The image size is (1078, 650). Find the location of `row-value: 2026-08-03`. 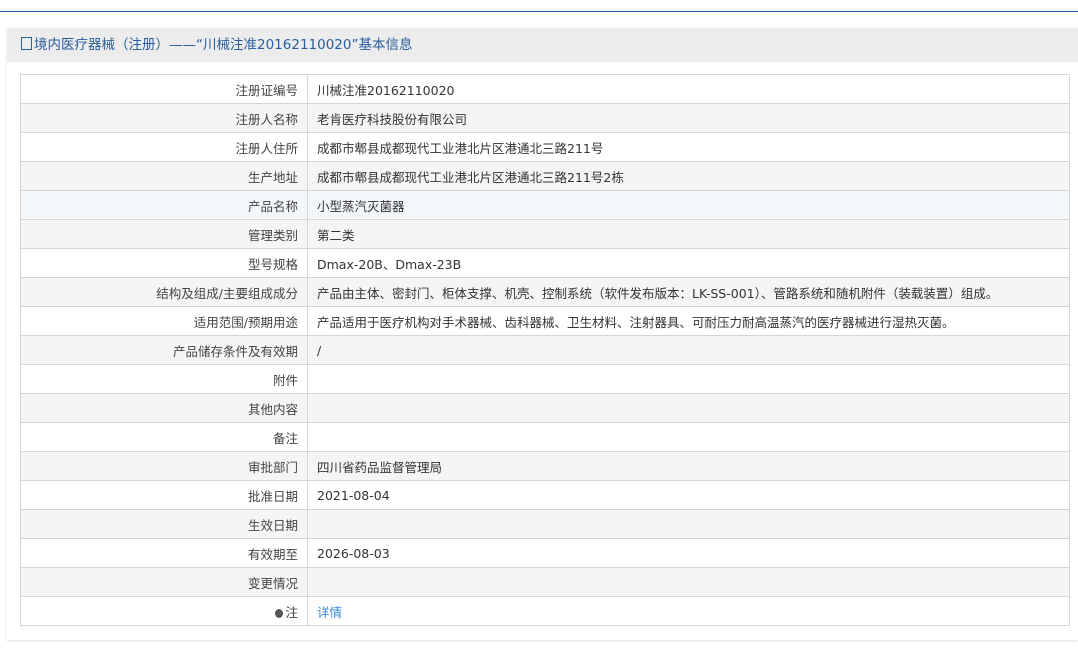

row-value: 2026-08-03 is located at coordinates (688, 553).